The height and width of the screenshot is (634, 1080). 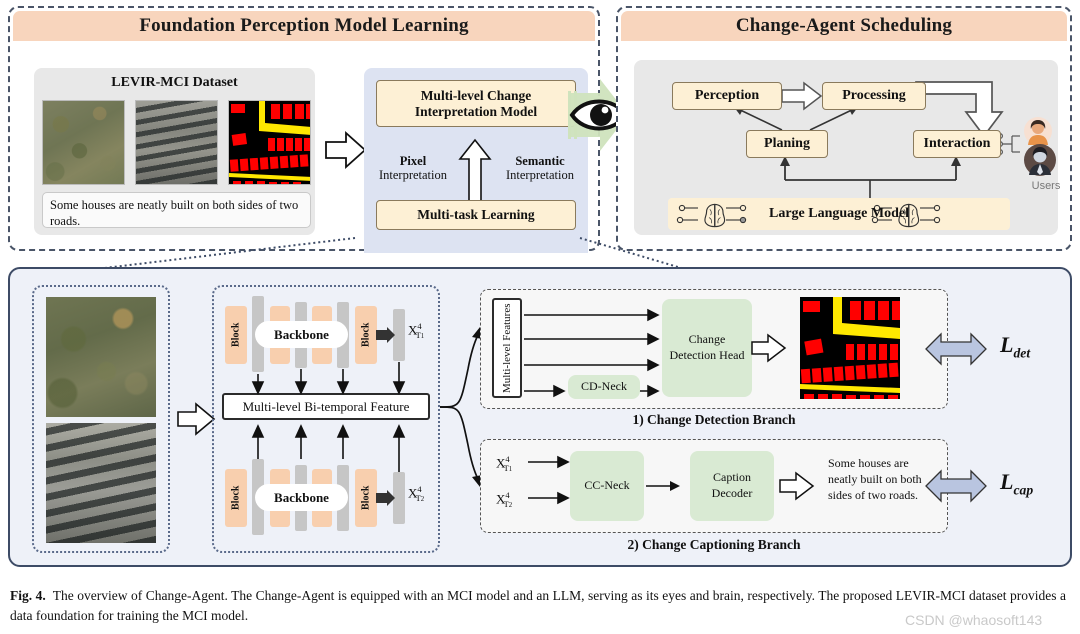 What do you see at coordinates (663, 486) in the screenshot?
I see `ccneck-to-decoder-arrow` at bounding box center [663, 486].